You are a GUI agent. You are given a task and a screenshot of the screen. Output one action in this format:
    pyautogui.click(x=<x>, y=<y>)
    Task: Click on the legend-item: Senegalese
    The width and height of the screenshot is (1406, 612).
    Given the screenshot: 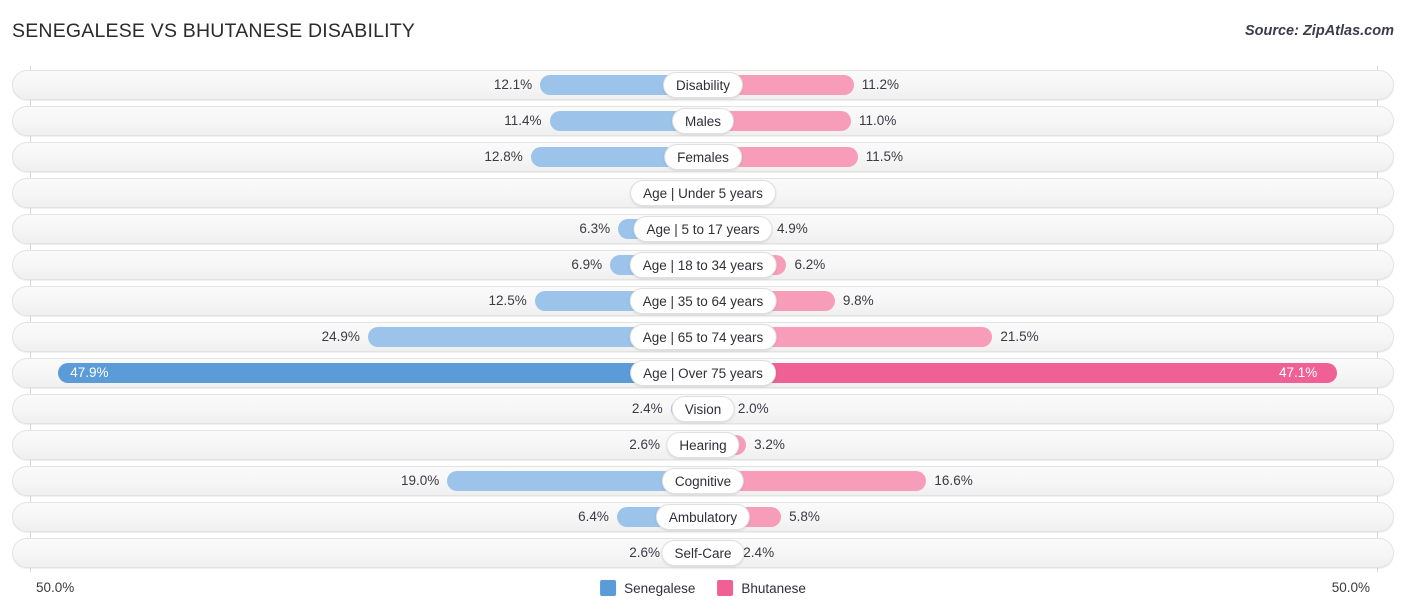 What is the action you would take?
    pyautogui.click(x=647, y=588)
    